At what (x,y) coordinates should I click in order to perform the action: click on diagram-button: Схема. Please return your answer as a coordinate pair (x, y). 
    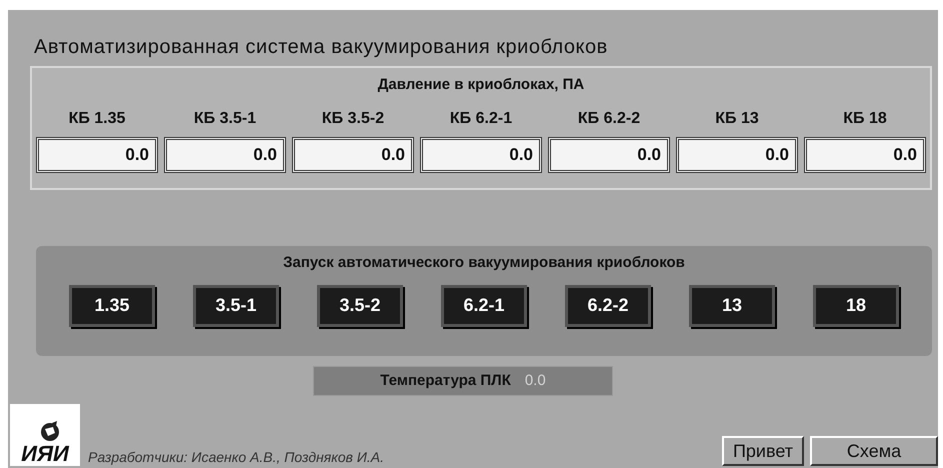
    Looking at the image, I should click on (874, 451).